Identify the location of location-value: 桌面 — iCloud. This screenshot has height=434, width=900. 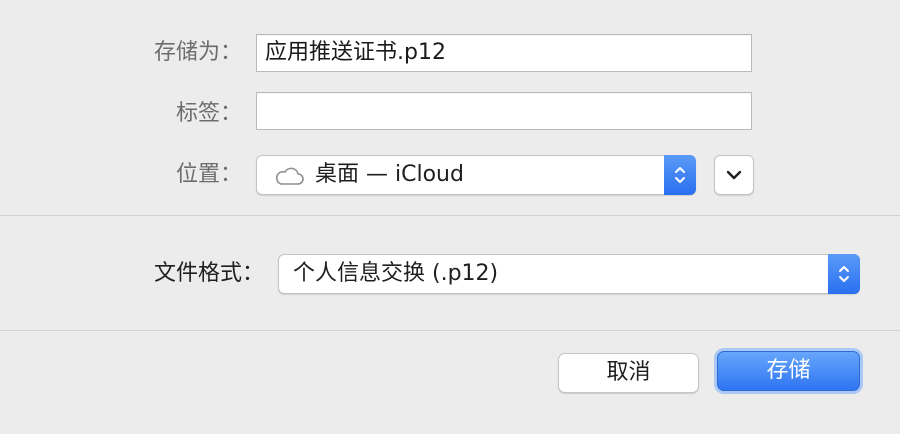
(389, 174).